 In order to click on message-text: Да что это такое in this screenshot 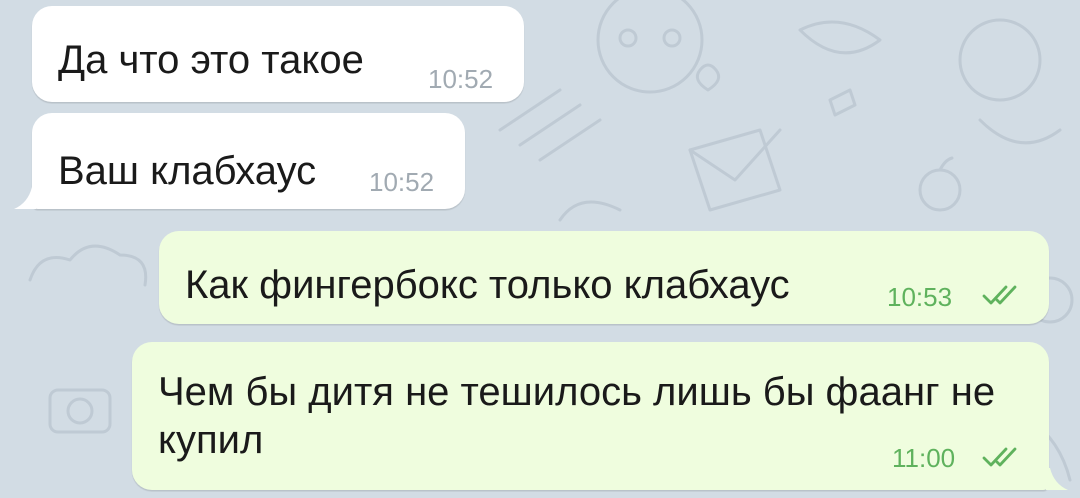, I will do `click(211, 60)`.